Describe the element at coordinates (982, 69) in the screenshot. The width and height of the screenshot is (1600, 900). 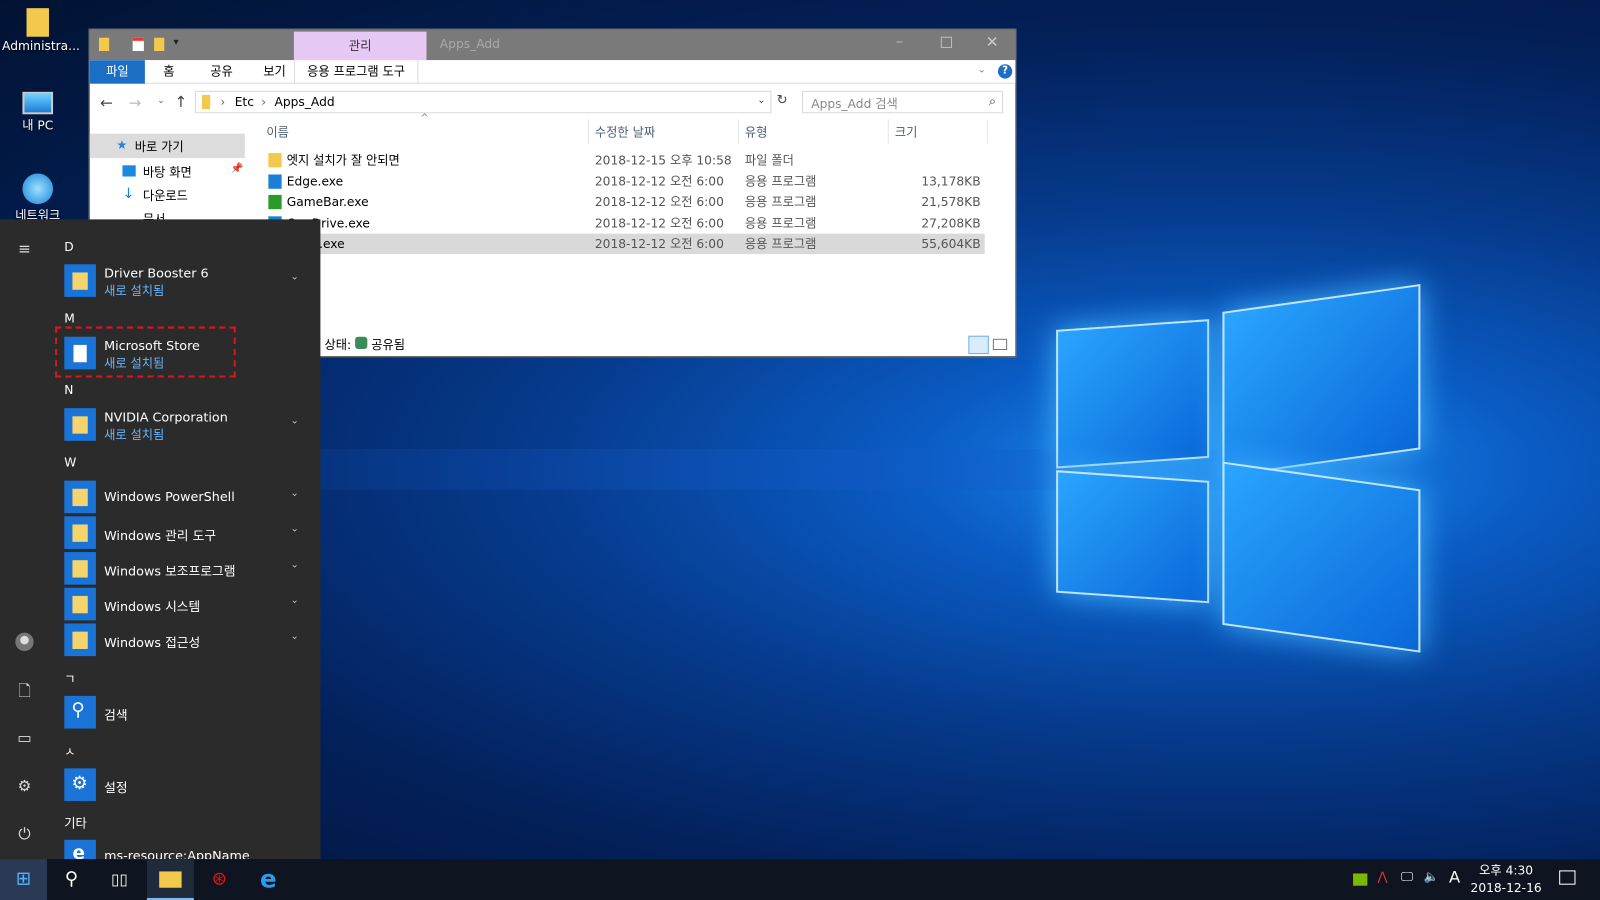
I see `expand-ribbon-icon: ⌄` at that location.